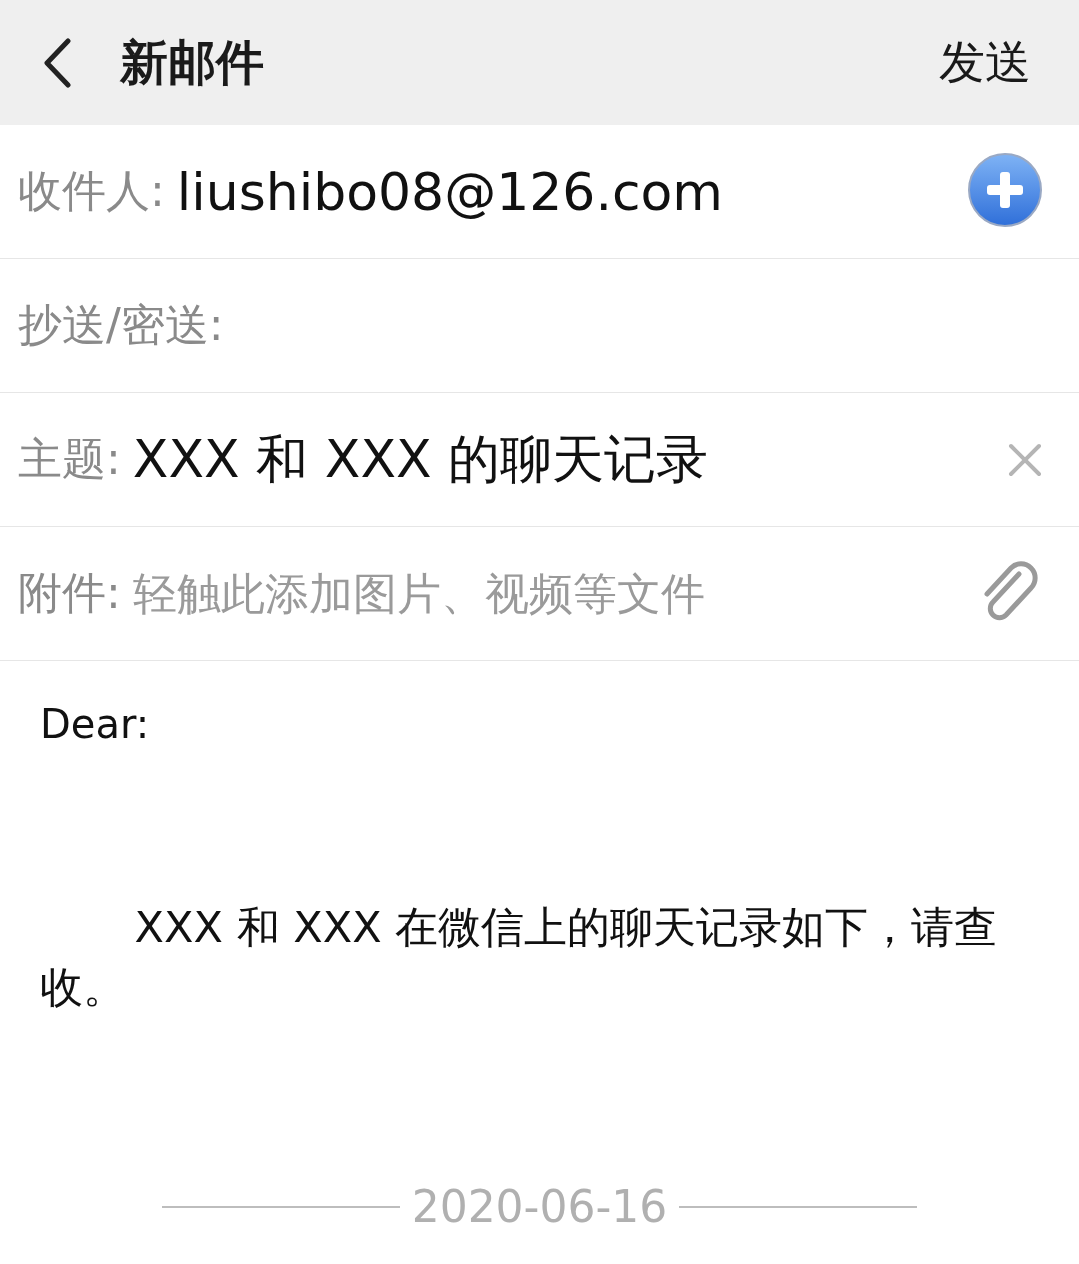 This screenshot has width=1079, height=1264. Describe the element at coordinates (57, 62) in the screenshot. I see `back-icon` at that location.